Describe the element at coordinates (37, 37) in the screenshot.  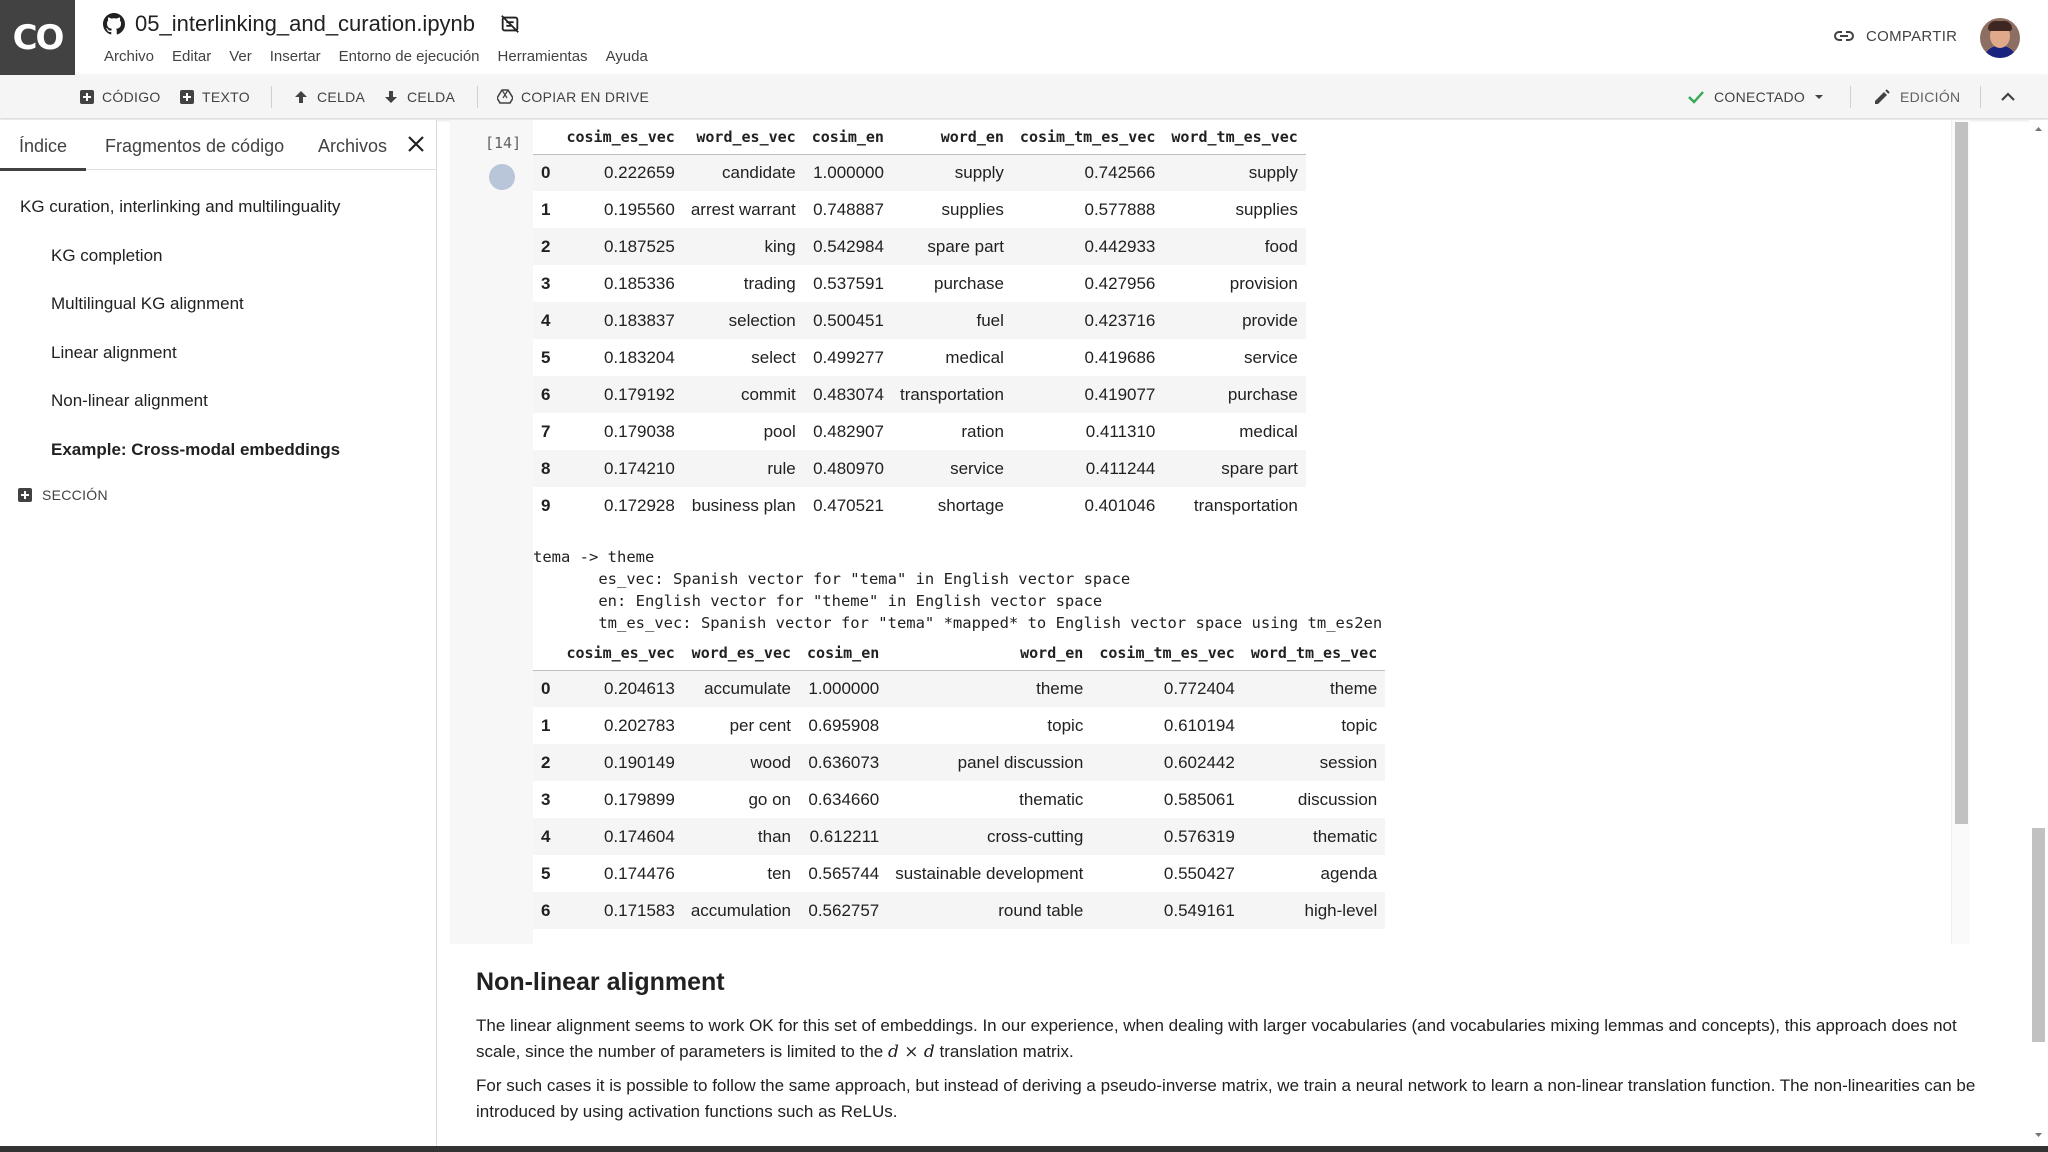
I see `colab-logo: CO` at that location.